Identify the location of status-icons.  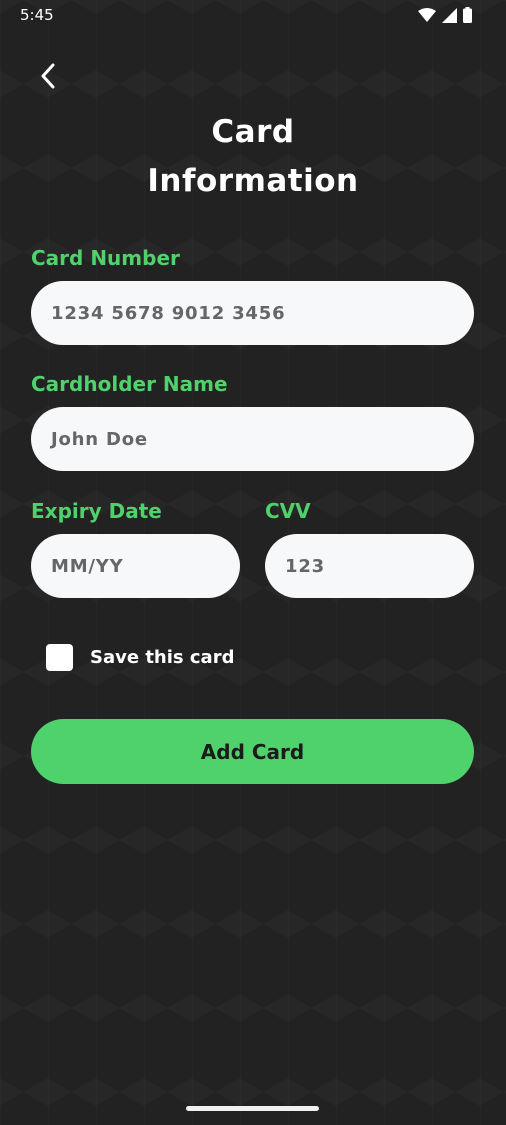
(445, 15).